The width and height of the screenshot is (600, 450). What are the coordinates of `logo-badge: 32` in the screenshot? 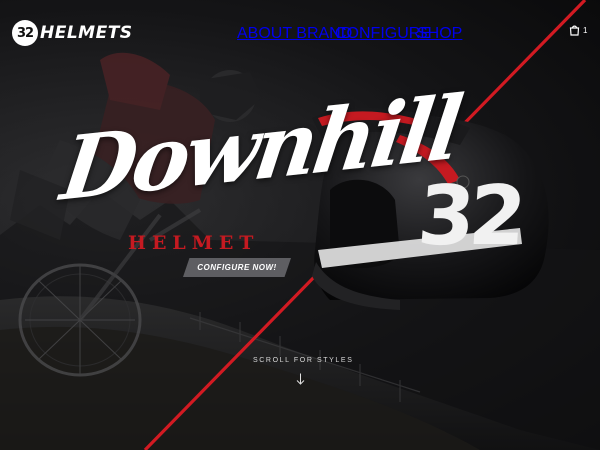 It's located at (25, 33).